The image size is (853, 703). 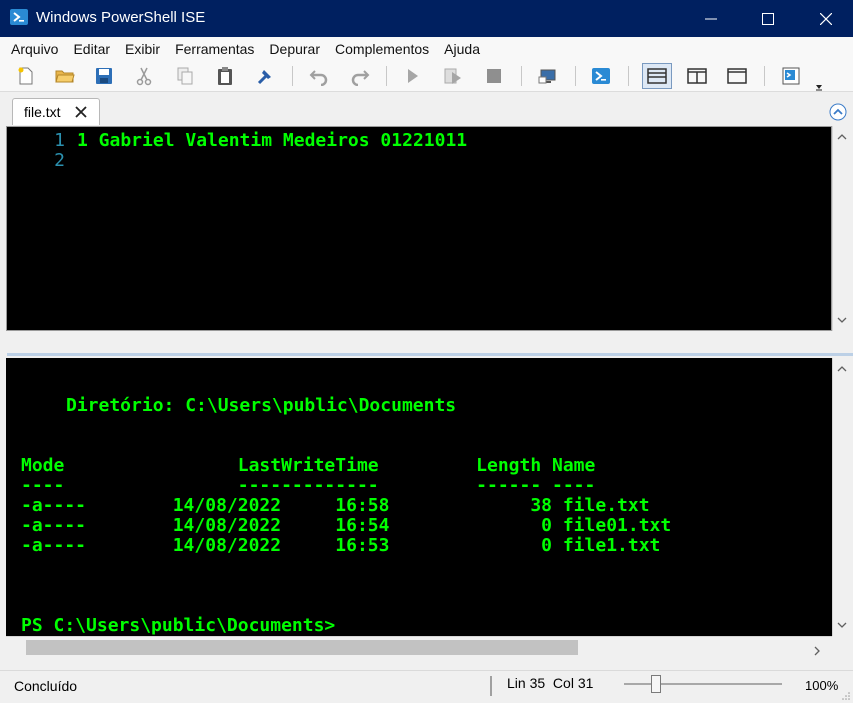 I want to click on remote-powershell-icon, so click(x=547, y=76).